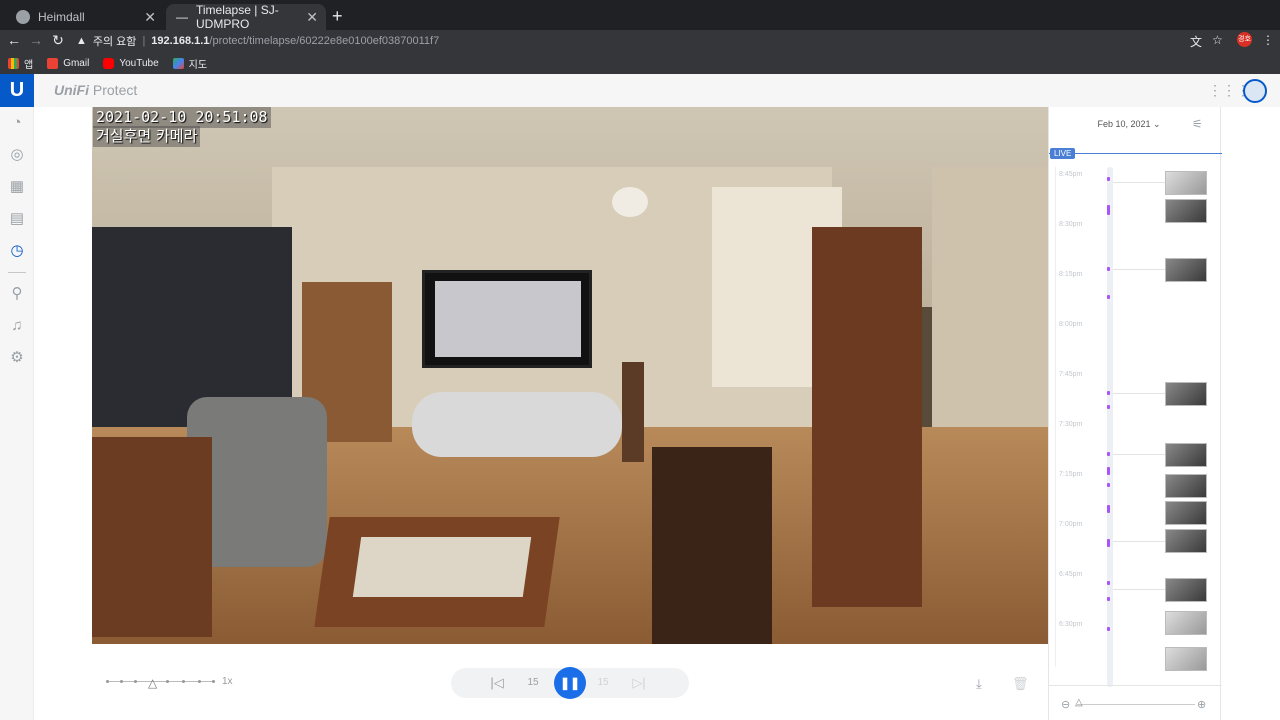 The width and height of the screenshot is (1280, 720). I want to click on forward-arrow-icon: →, so click(36, 40).